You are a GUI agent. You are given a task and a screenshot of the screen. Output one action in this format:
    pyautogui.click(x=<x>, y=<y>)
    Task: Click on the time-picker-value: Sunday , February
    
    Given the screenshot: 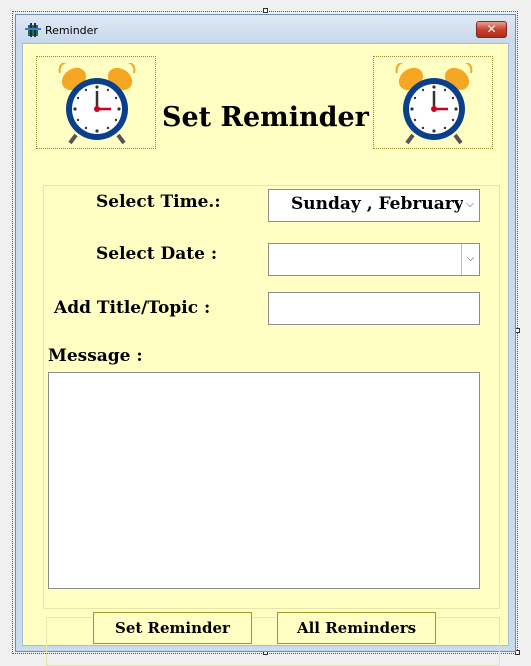 What is the action you would take?
    pyautogui.click(x=377, y=204)
    